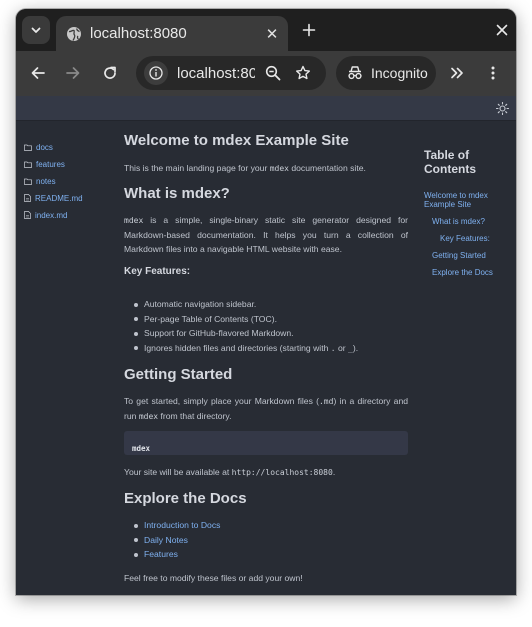 The height and width of the screenshot is (627, 532). Describe the element at coordinates (272, 34) in the screenshot. I see `close-tab-icon: ✕` at that location.